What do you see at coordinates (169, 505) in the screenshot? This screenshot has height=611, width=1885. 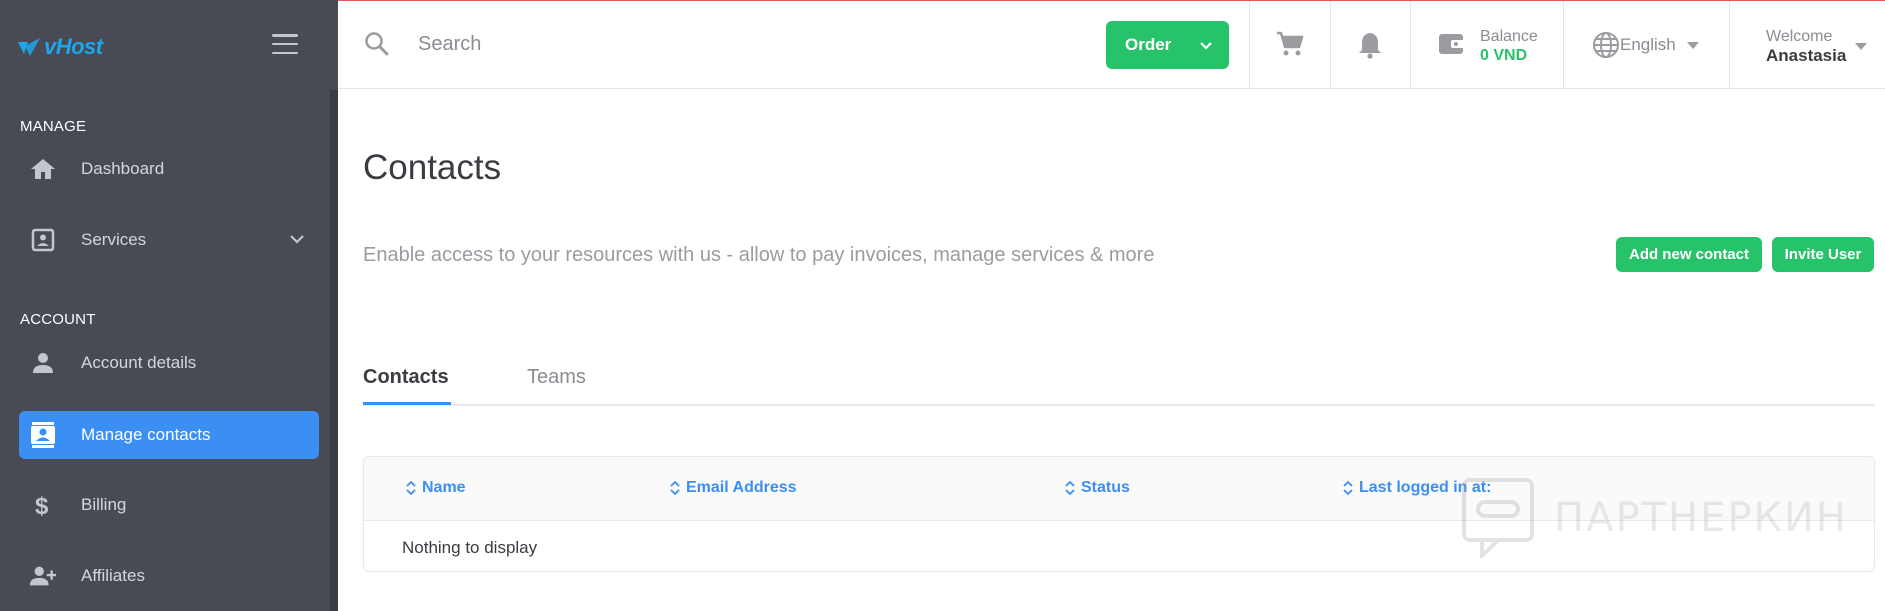 I see `sidebar-item-billing: $ Billing` at bounding box center [169, 505].